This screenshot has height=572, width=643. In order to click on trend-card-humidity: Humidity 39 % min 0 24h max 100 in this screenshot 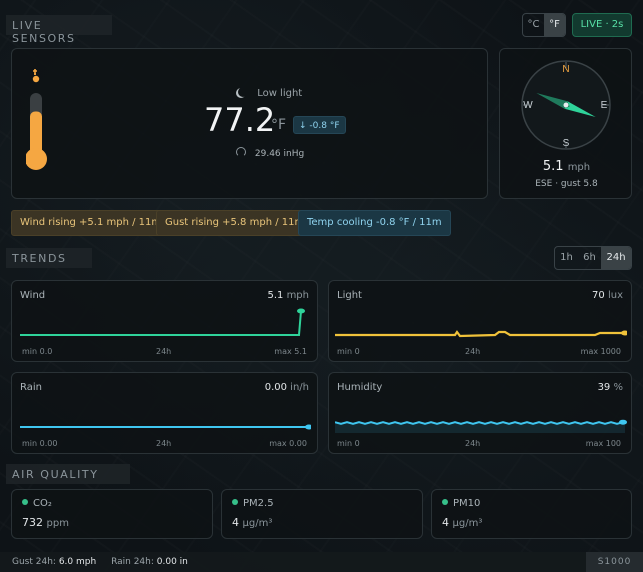, I will do `click(480, 413)`.